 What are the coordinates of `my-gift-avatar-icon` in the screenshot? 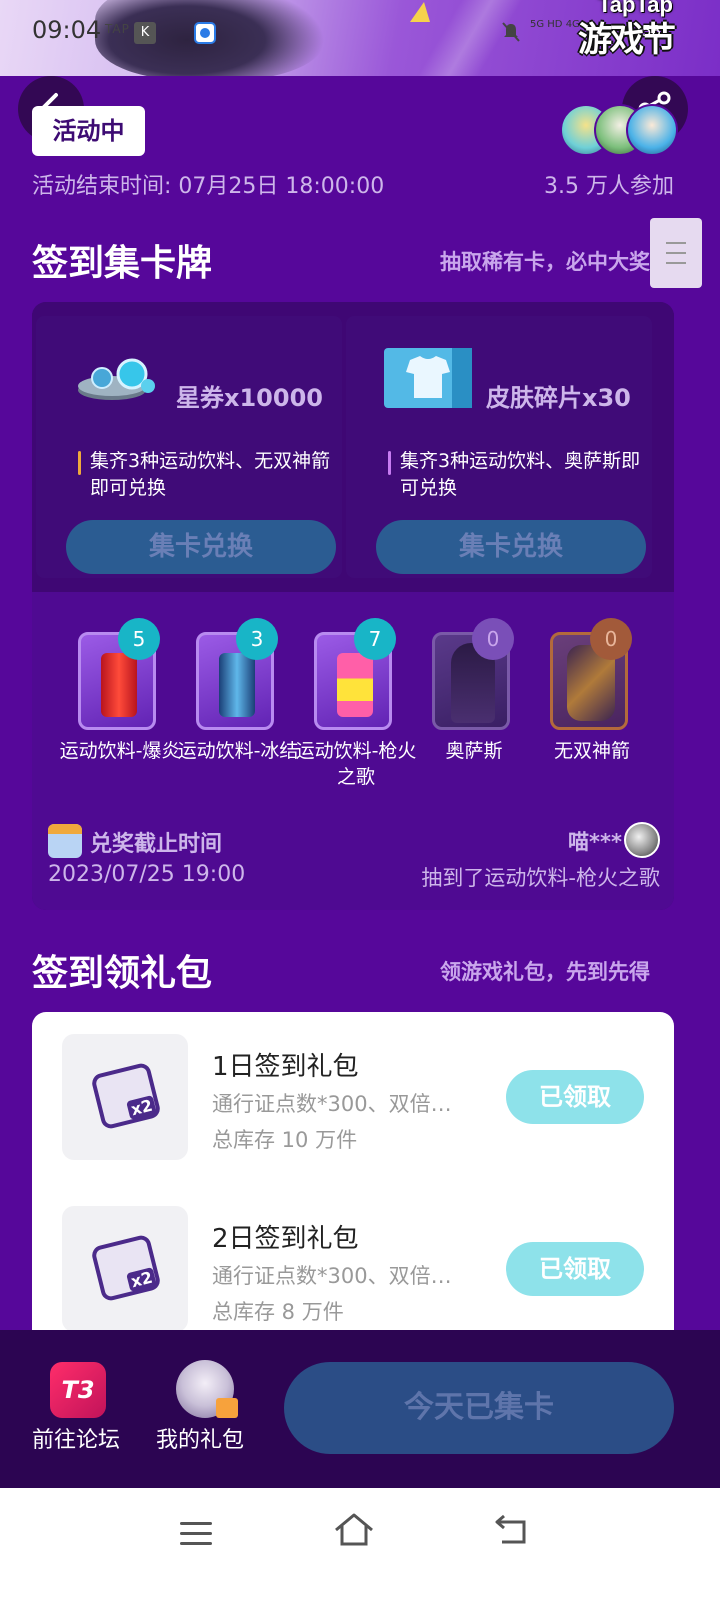 It's located at (207, 1389).